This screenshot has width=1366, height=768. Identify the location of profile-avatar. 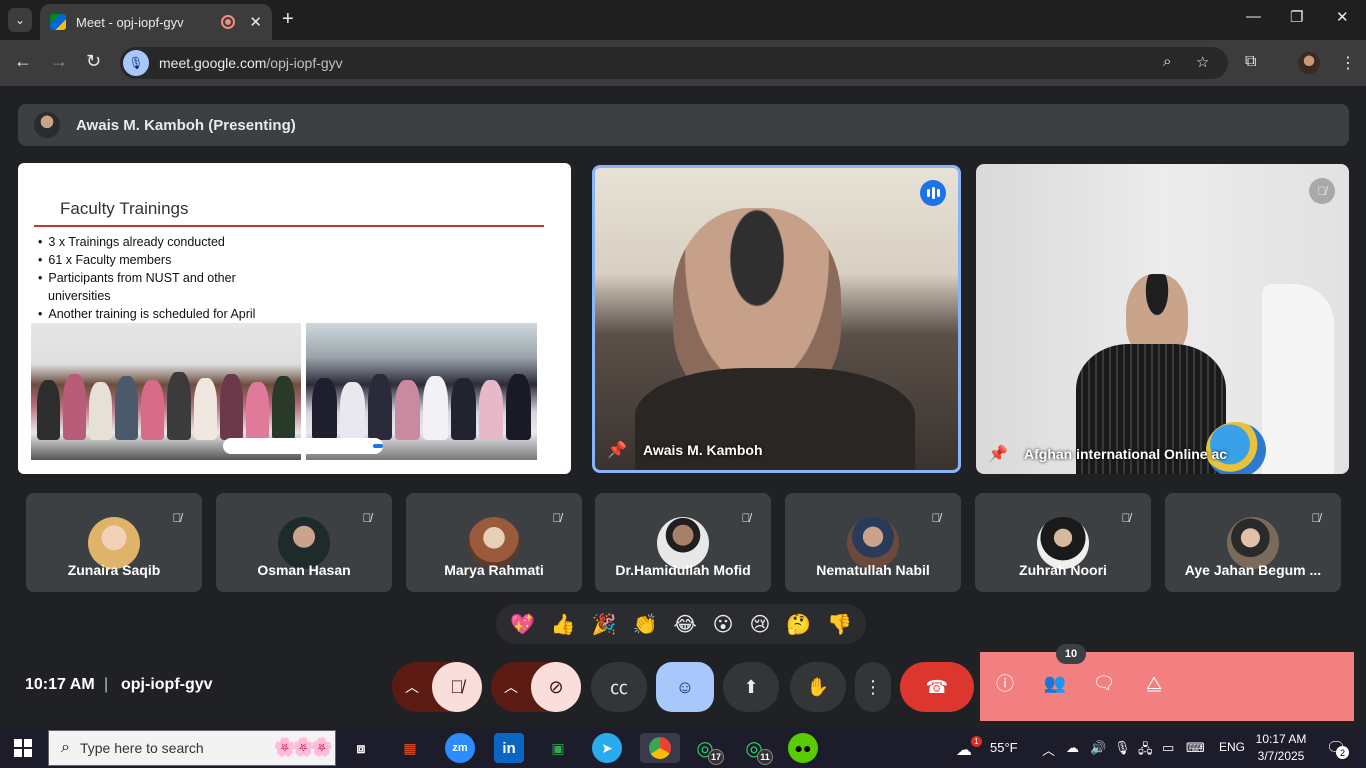
(1309, 63).